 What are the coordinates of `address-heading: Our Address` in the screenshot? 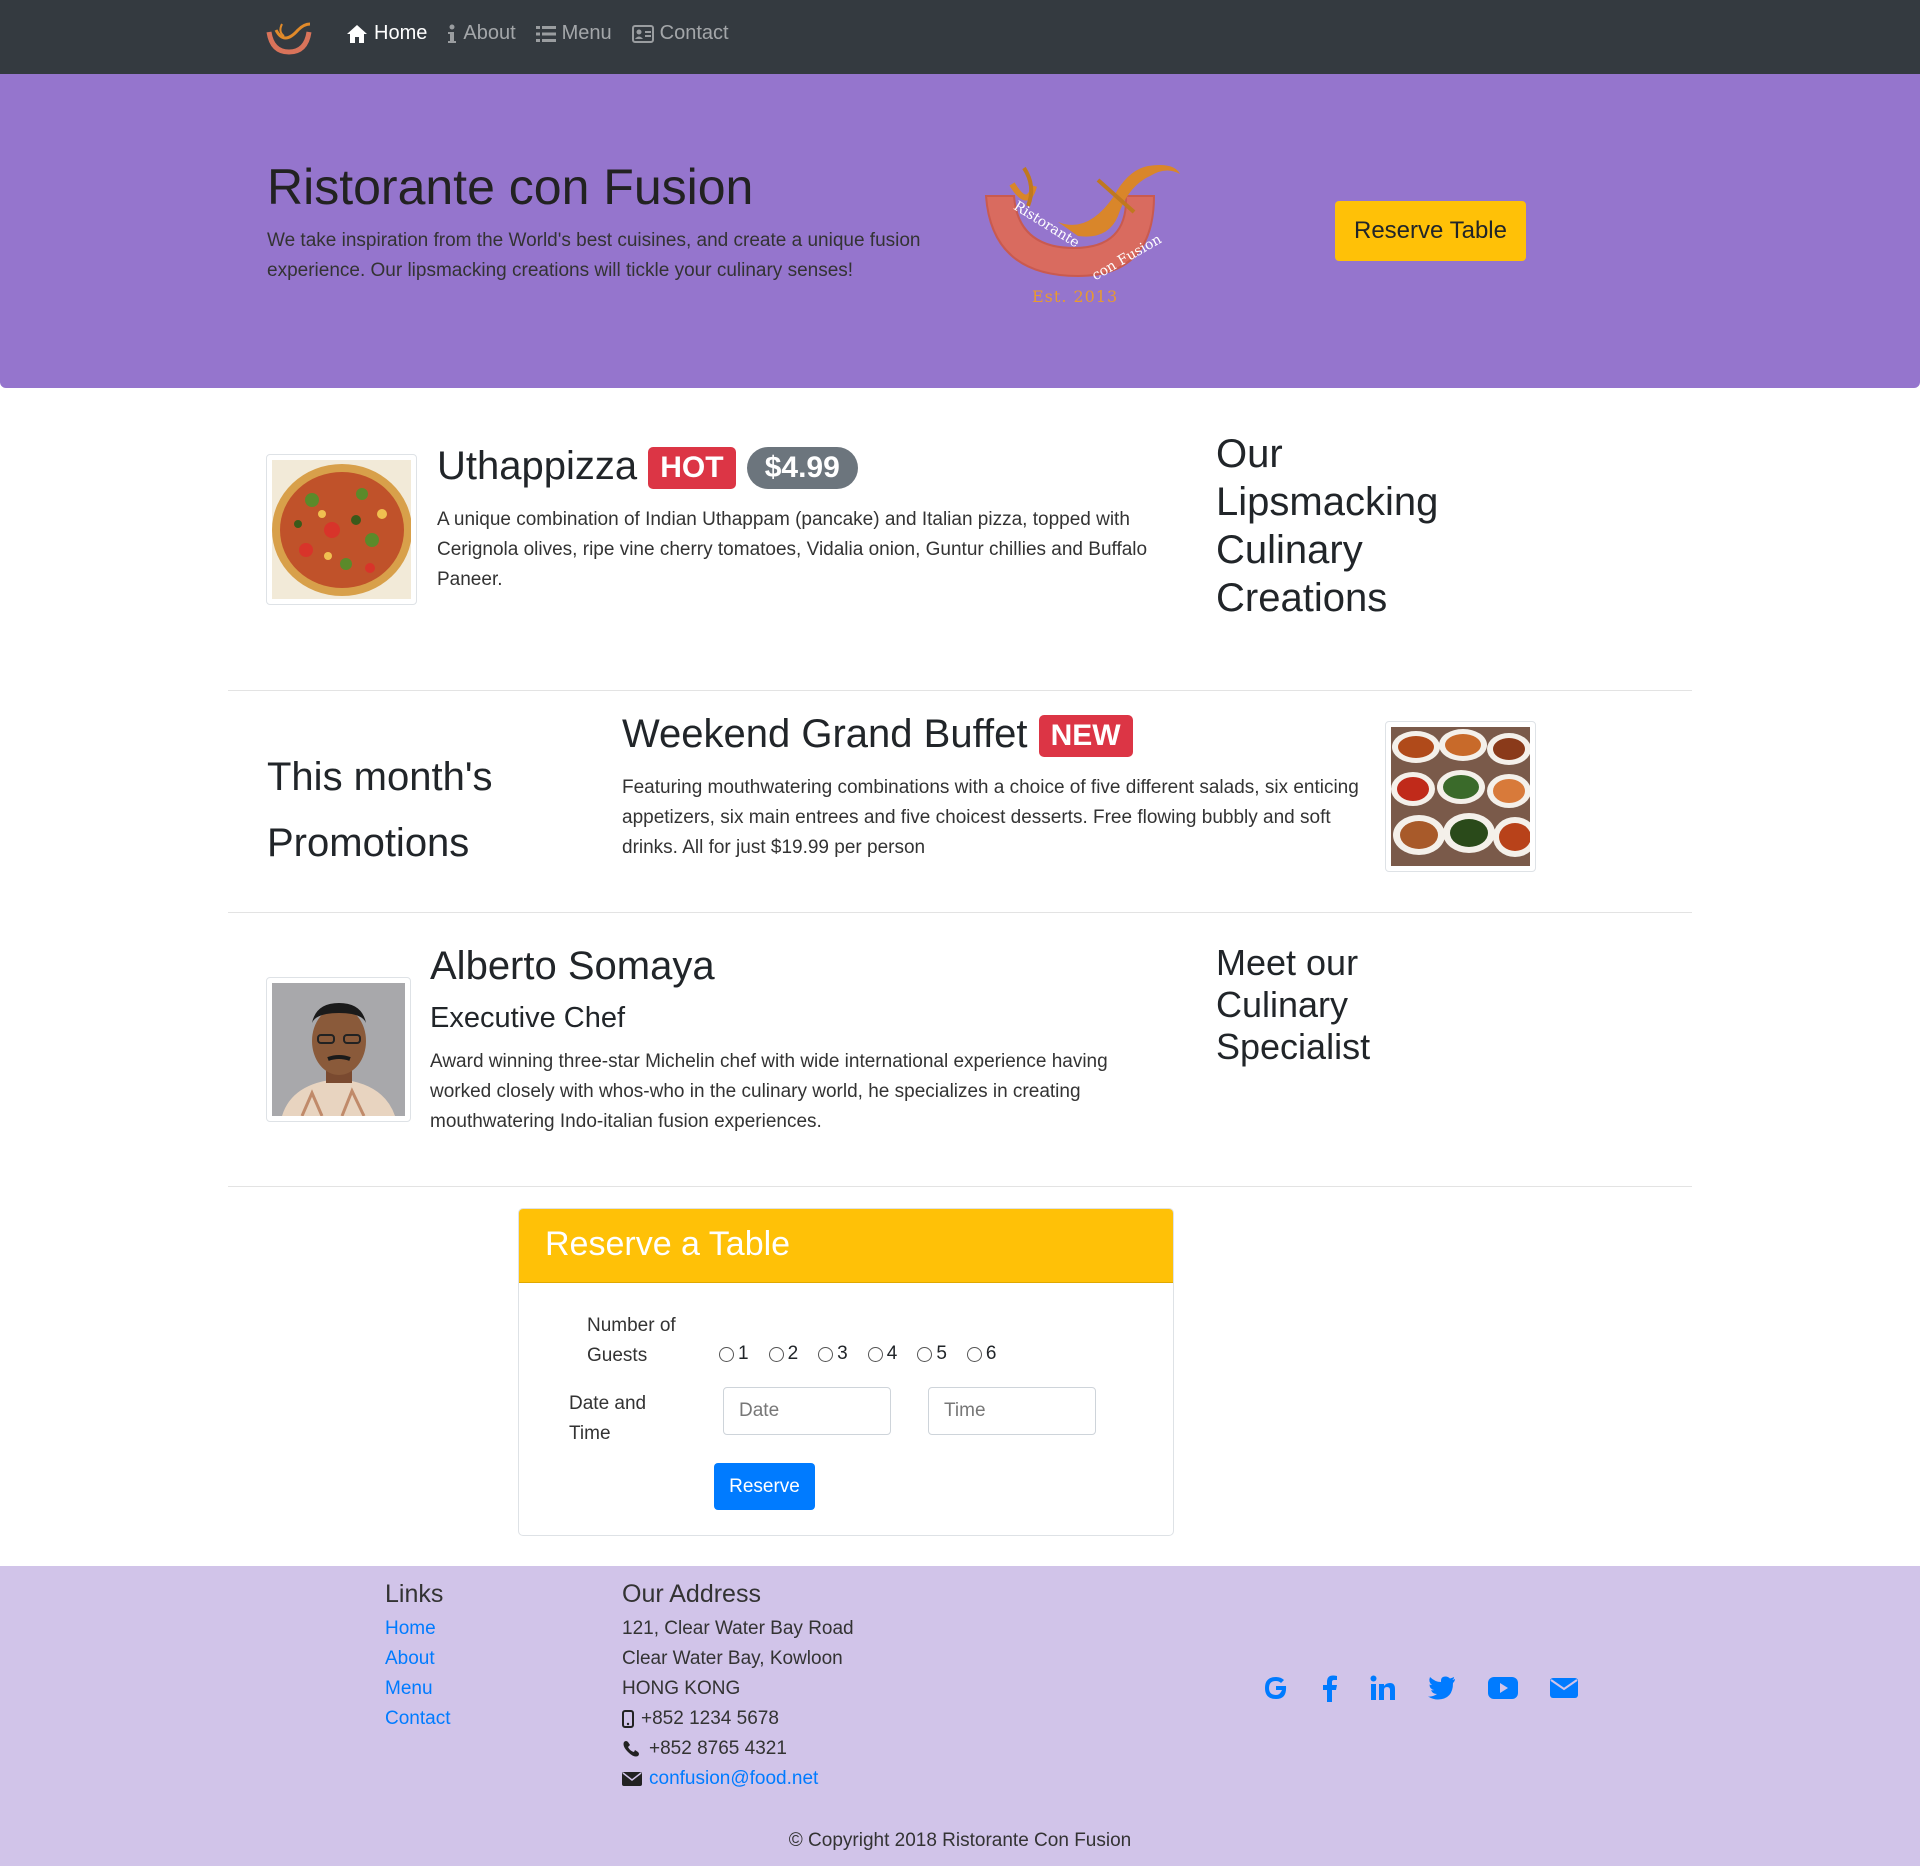 It's located at (691, 1594).